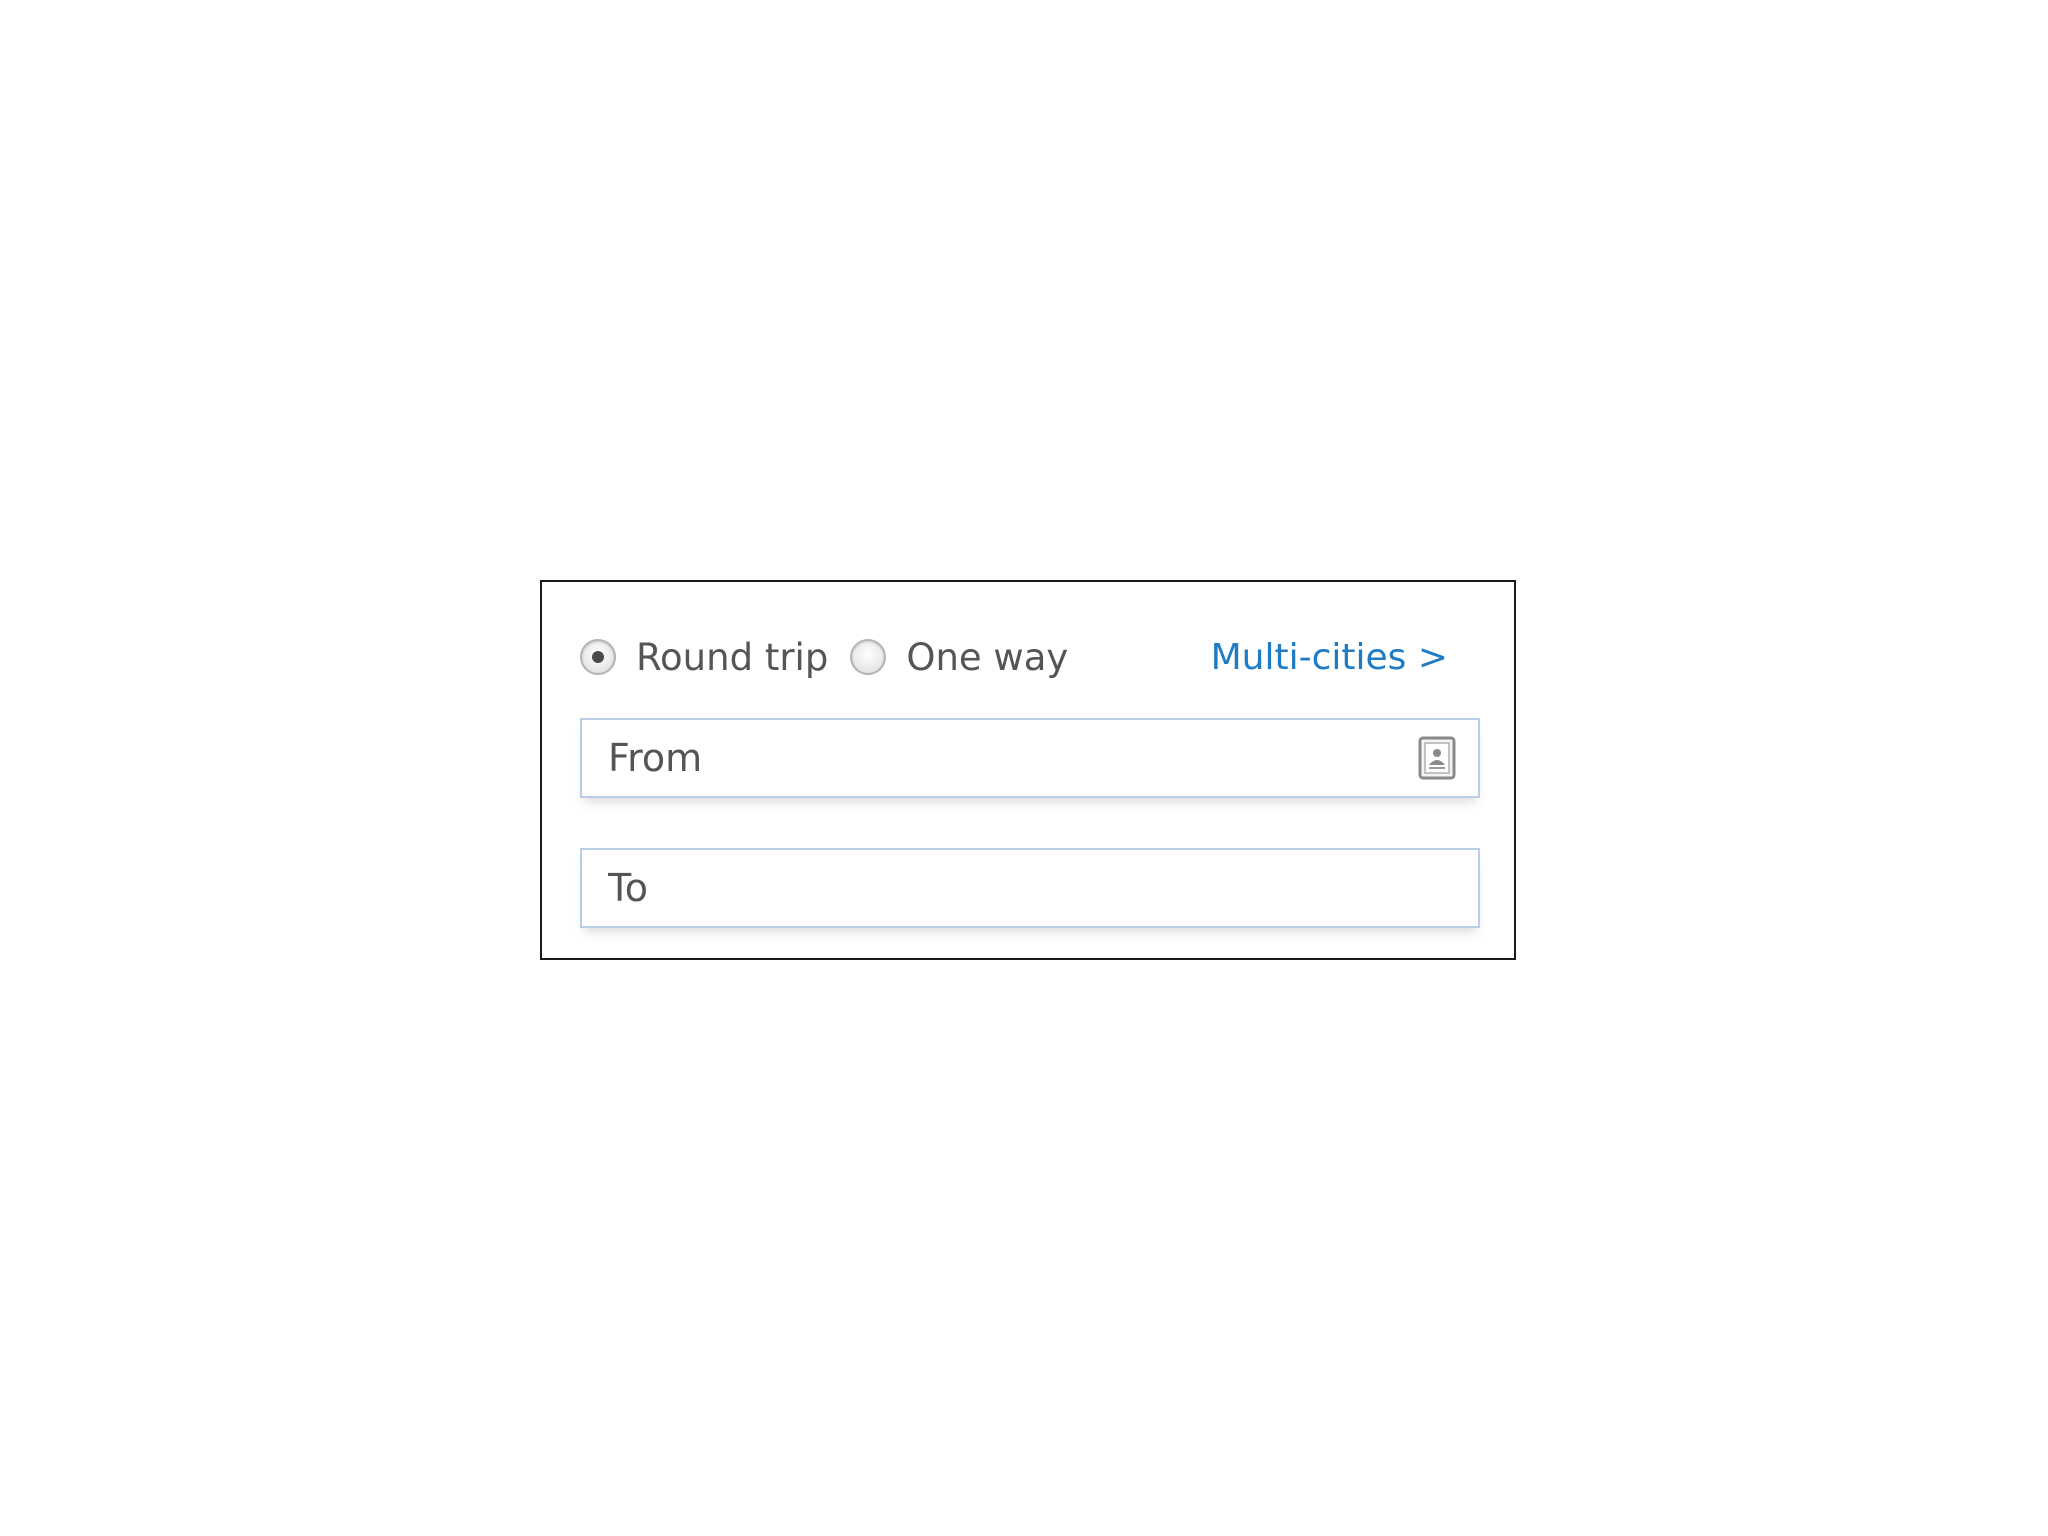 This screenshot has width=2048, height=1536. What do you see at coordinates (1329, 657) in the screenshot?
I see `multi-cities-link: Multi-cities >` at bounding box center [1329, 657].